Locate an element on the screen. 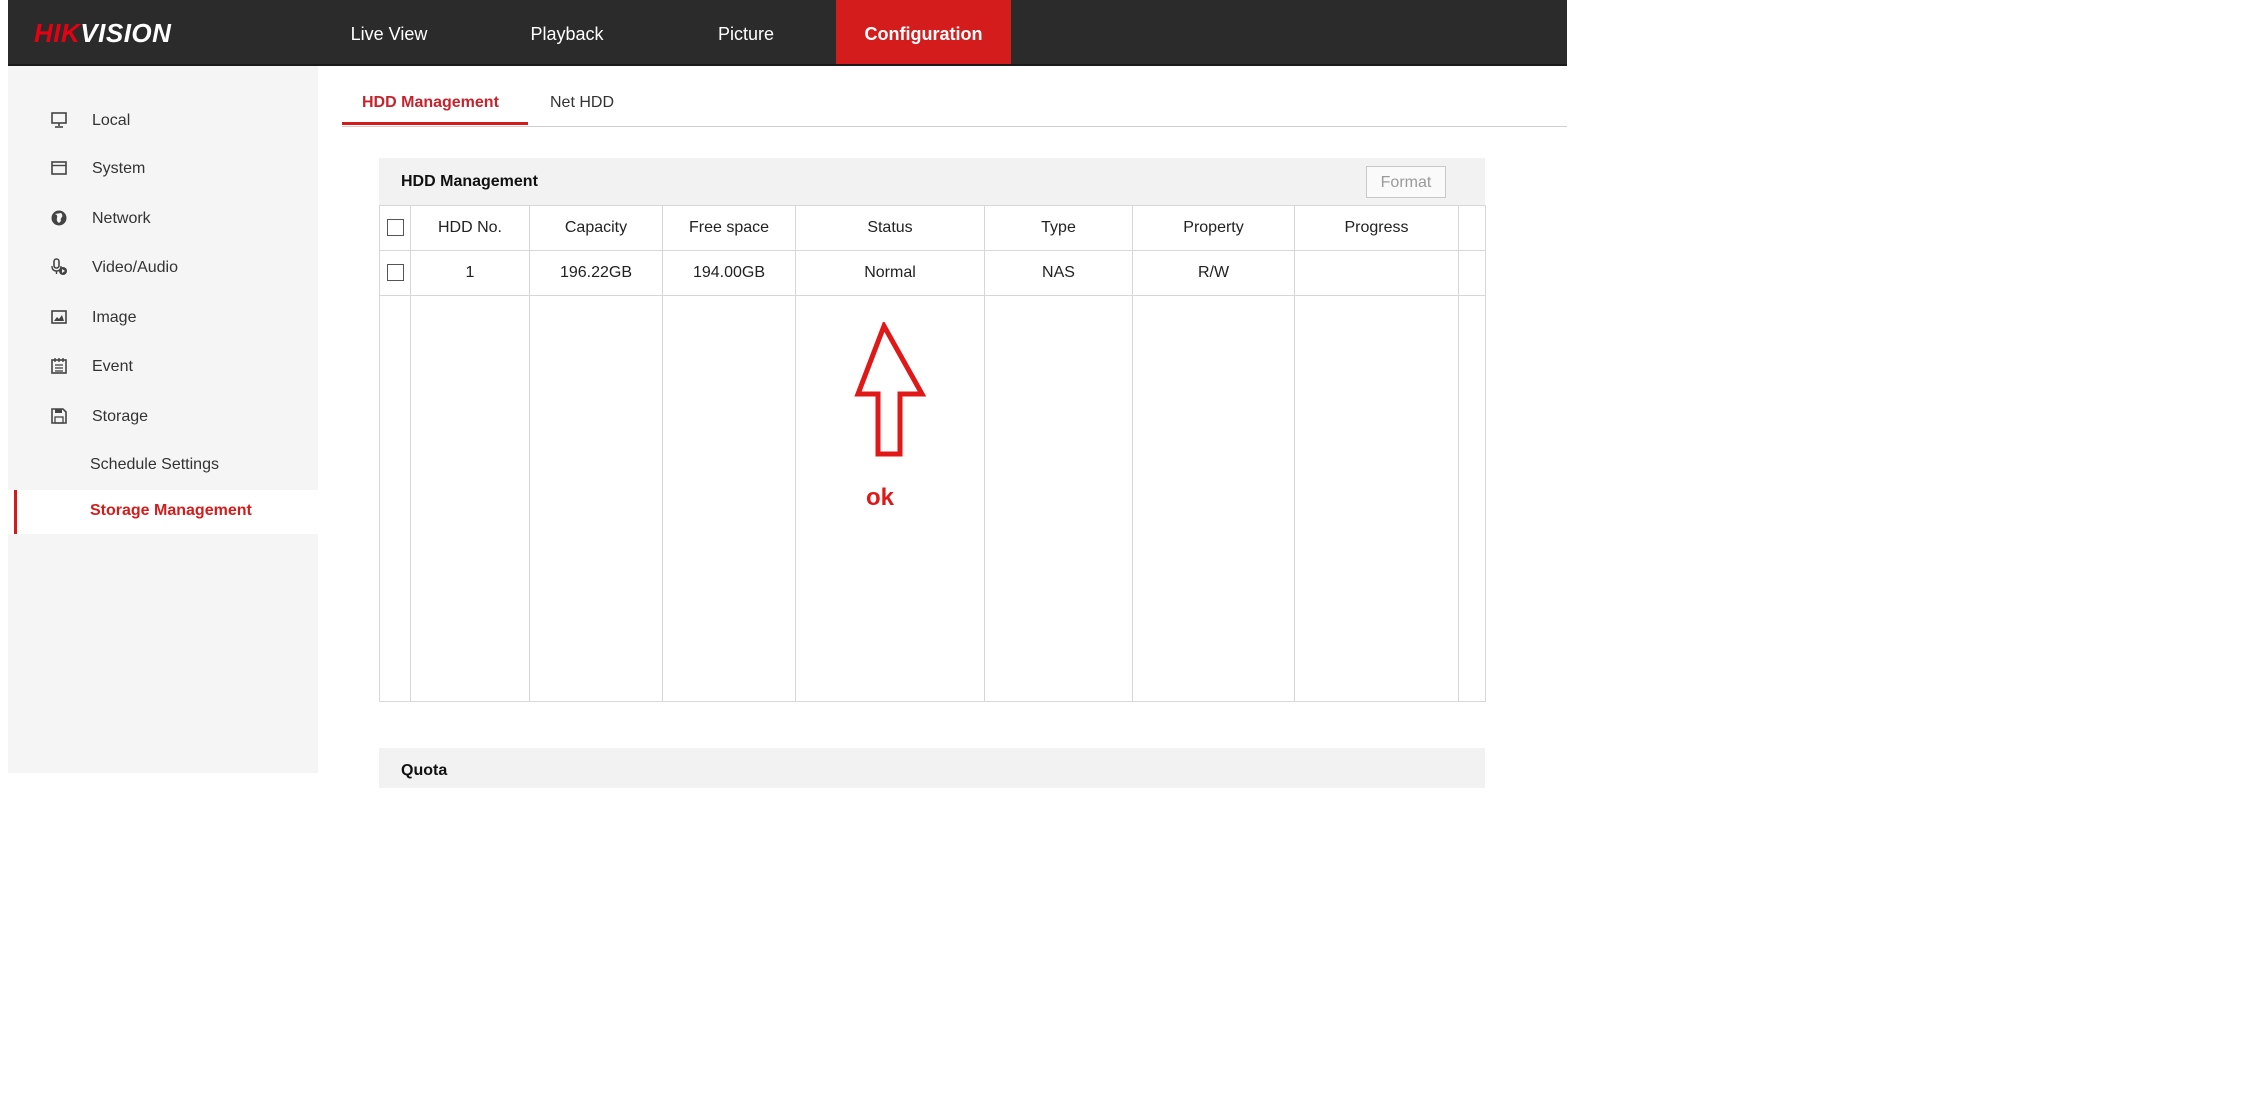  sidebar-item-label: Network is located at coordinates (121, 218).